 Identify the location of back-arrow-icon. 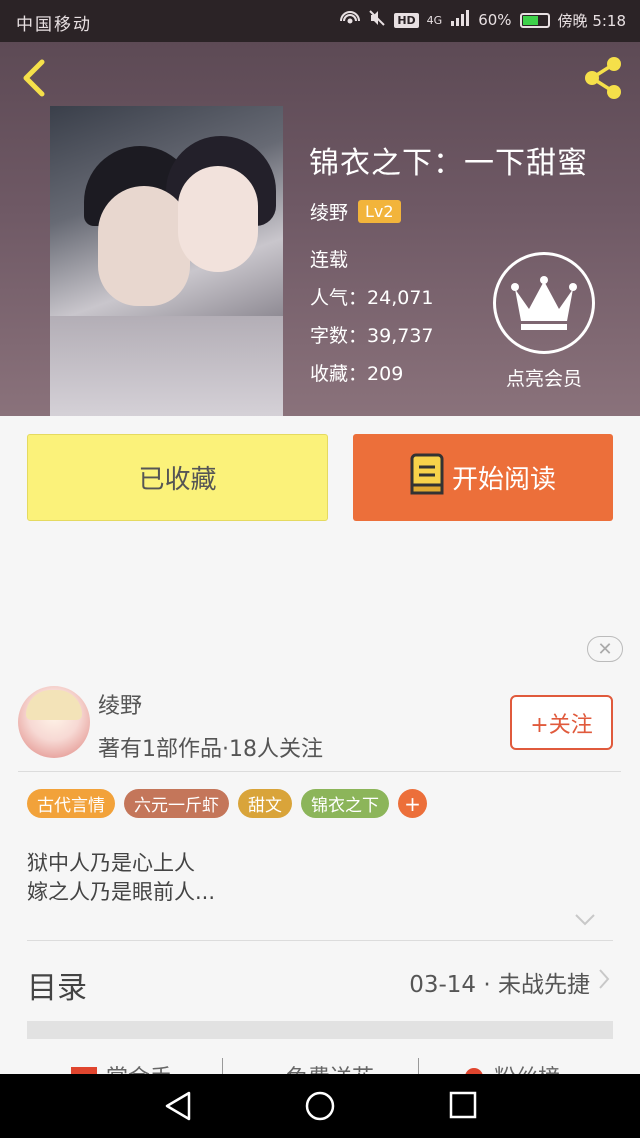
(33, 78).